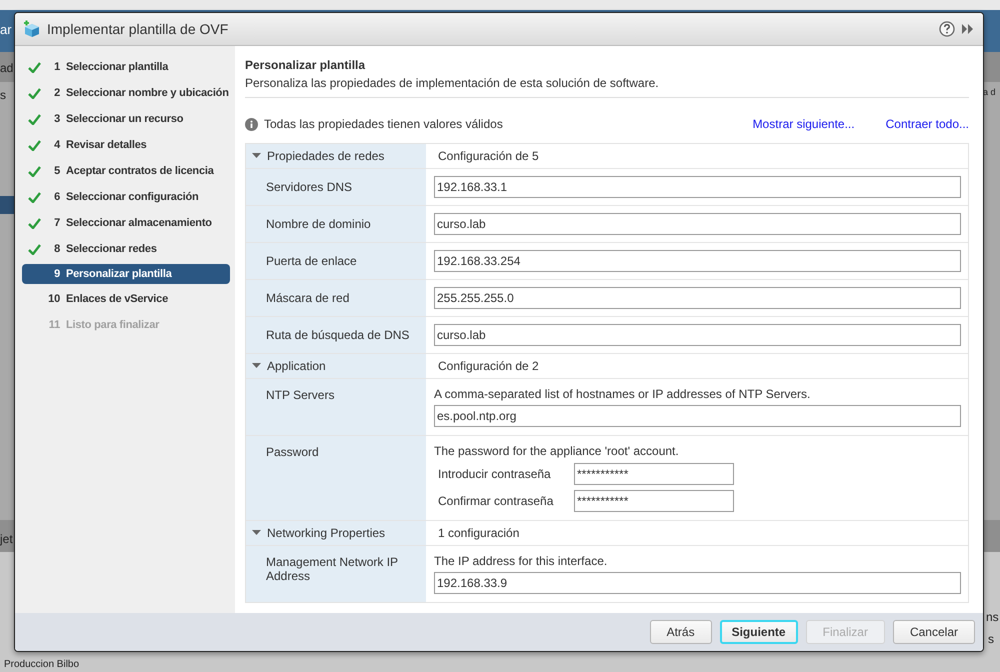 This screenshot has height=672, width=1000. Describe the element at coordinates (479, 533) in the screenshot. I see `section-summary: 1 configuración` at that location.